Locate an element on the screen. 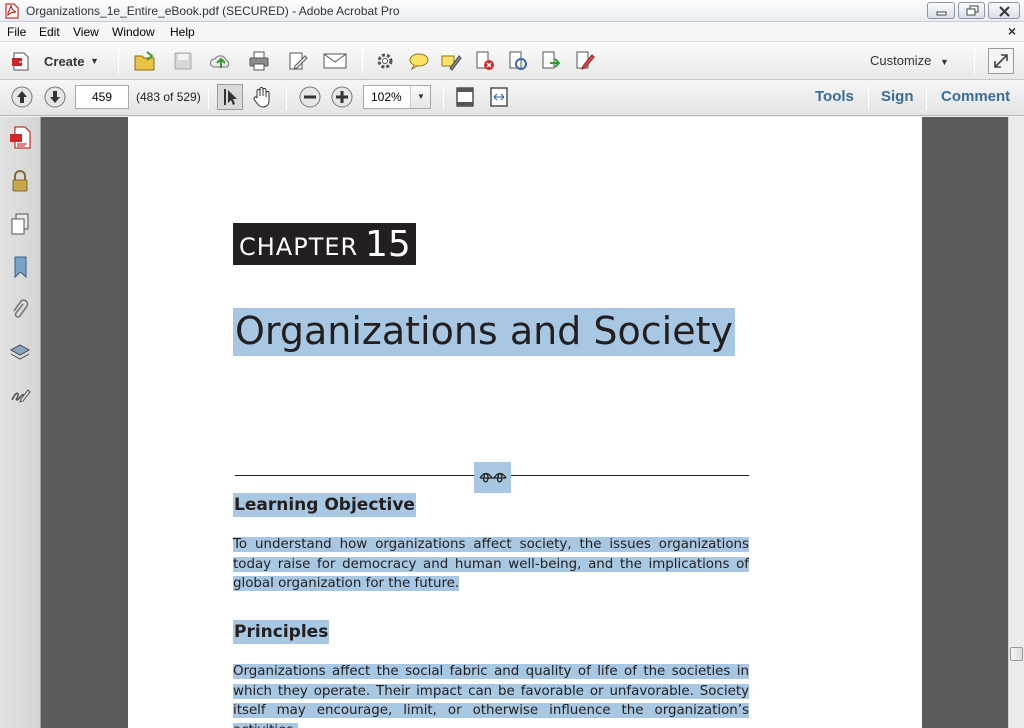 This screenshot has width=1024, height=728. chapter-word: CHAPTER is located at coordinates (299, 247).